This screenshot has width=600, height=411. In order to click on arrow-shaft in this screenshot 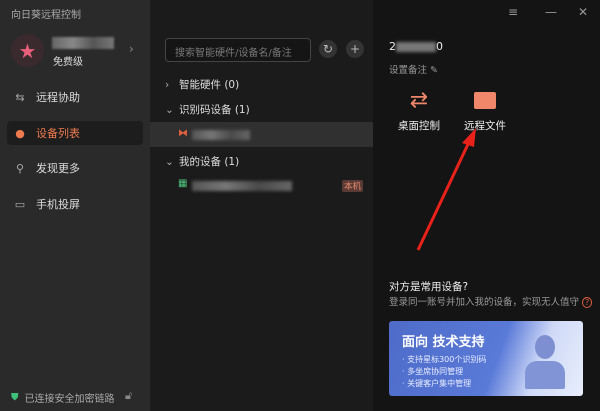, I will do `click(444, 195)`.